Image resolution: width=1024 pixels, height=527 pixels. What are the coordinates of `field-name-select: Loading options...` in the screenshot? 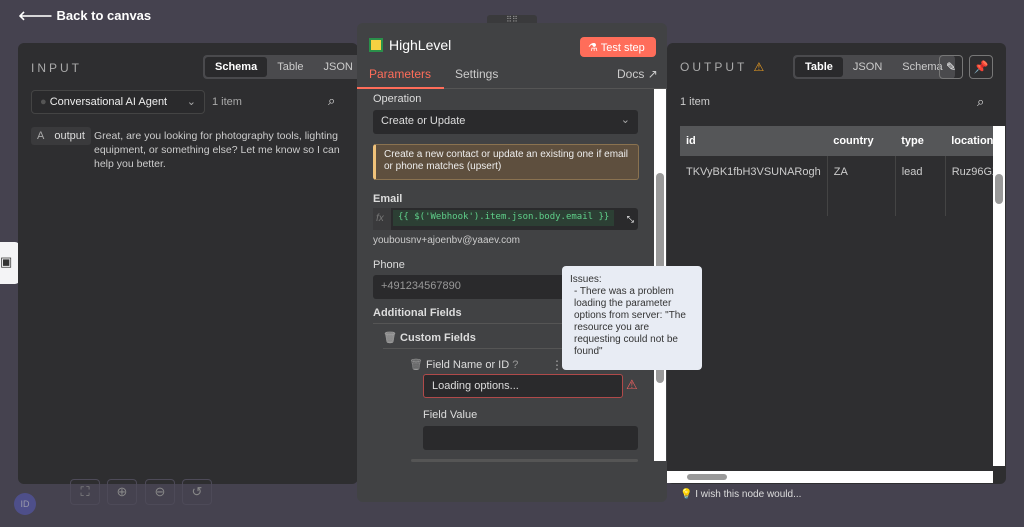 It's located at (523, 386).